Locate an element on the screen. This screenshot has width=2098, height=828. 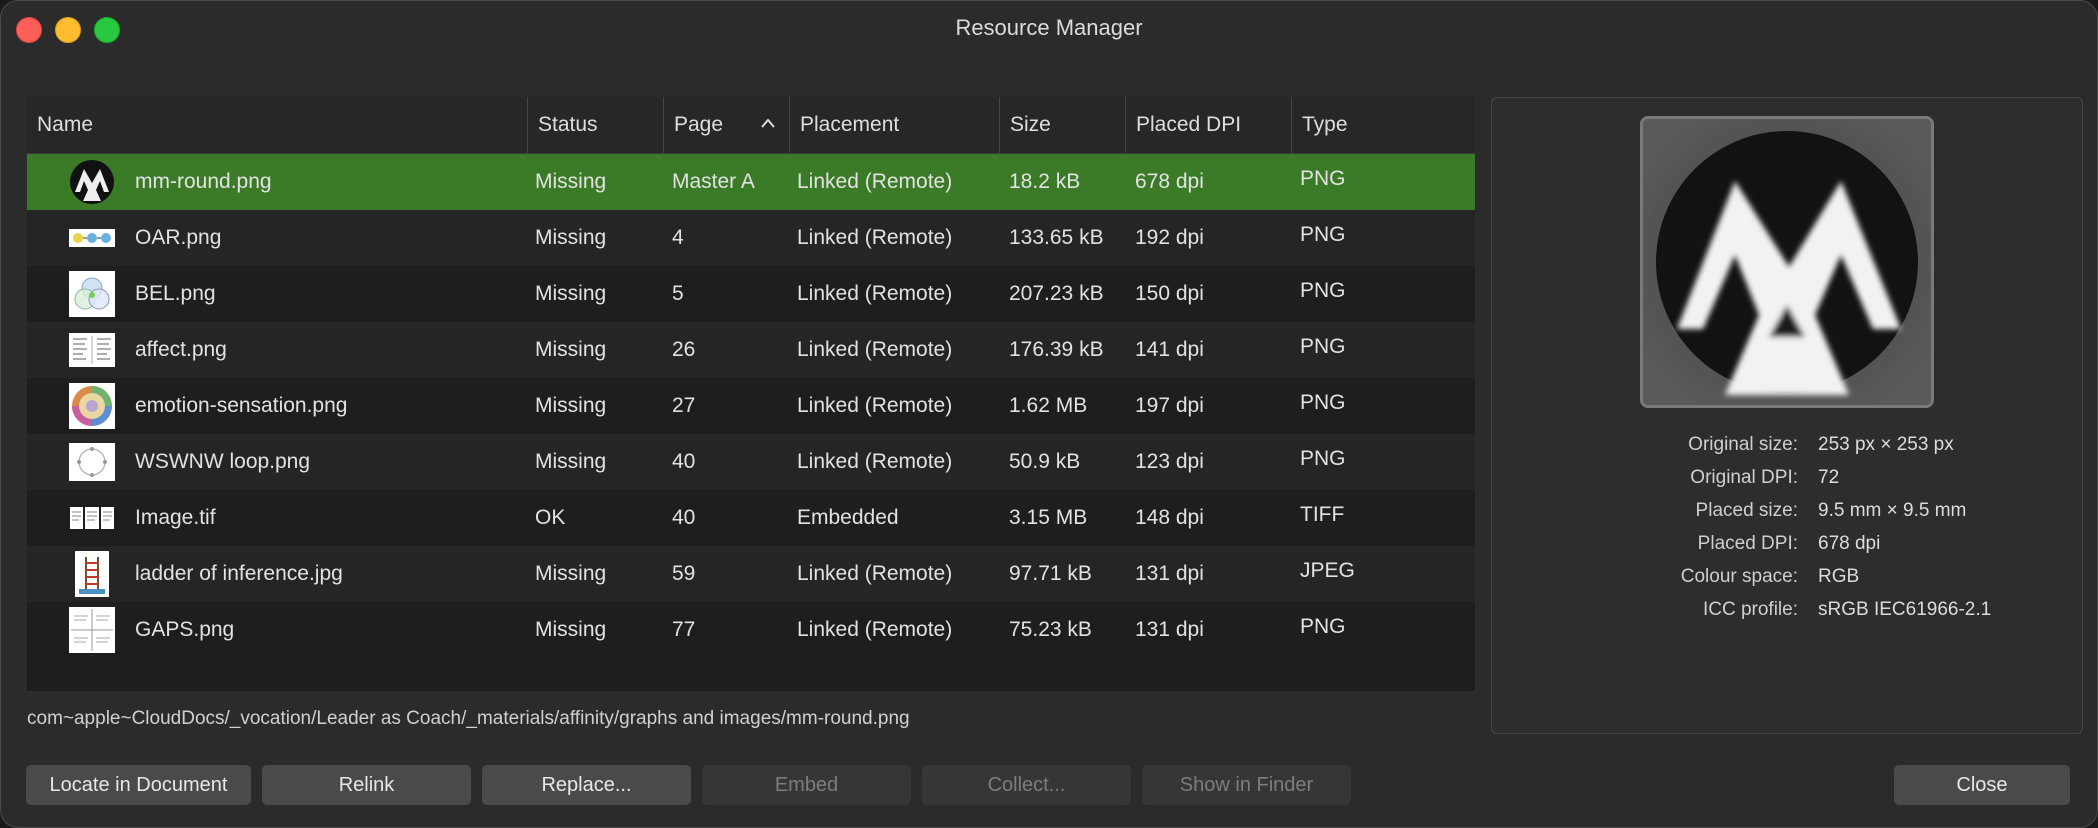
text-grid-icon is located at coordinates (92, 350).